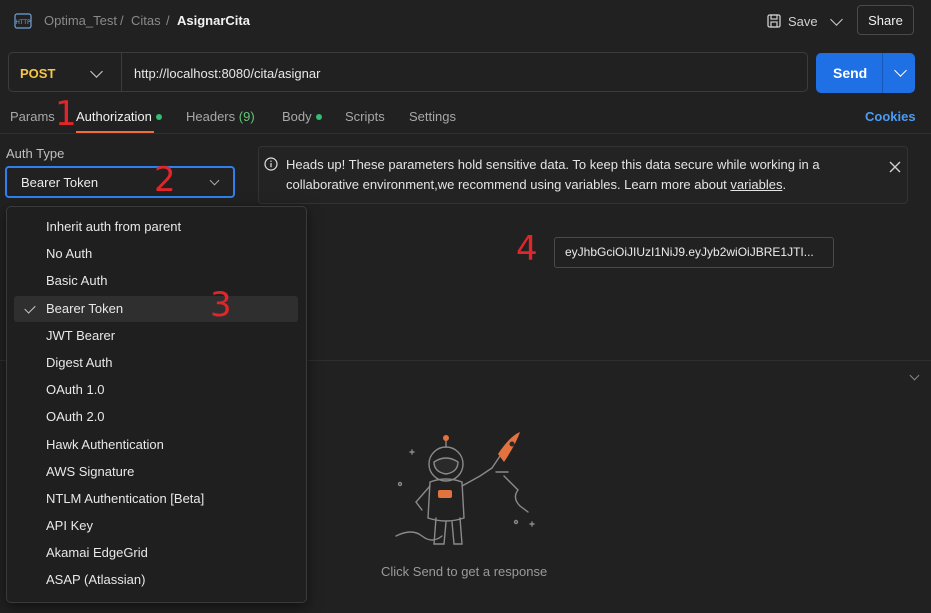  I want to click on close-icon, so click(895, 167).